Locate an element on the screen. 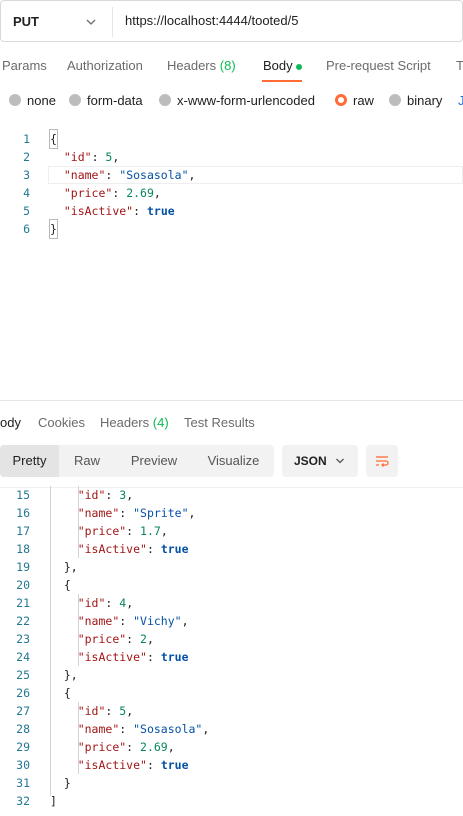 This screenshot has height=816, width=463. line-number: 30 is located at coordinates (23, 765).